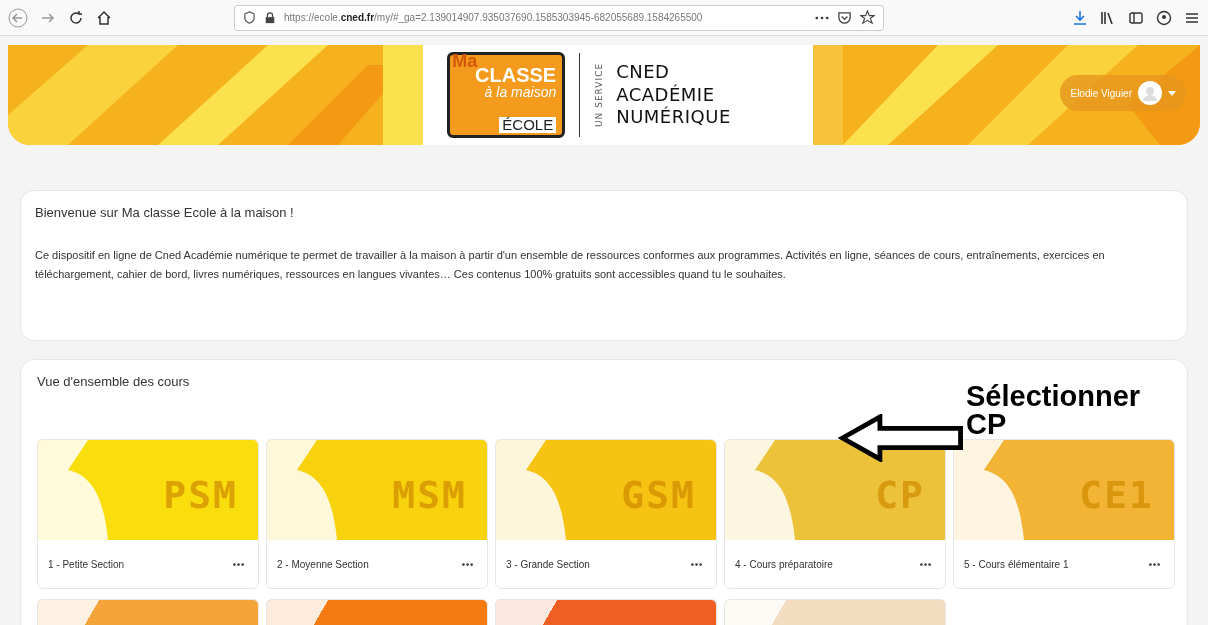  I want to click on star-icon, so click(867, 17).